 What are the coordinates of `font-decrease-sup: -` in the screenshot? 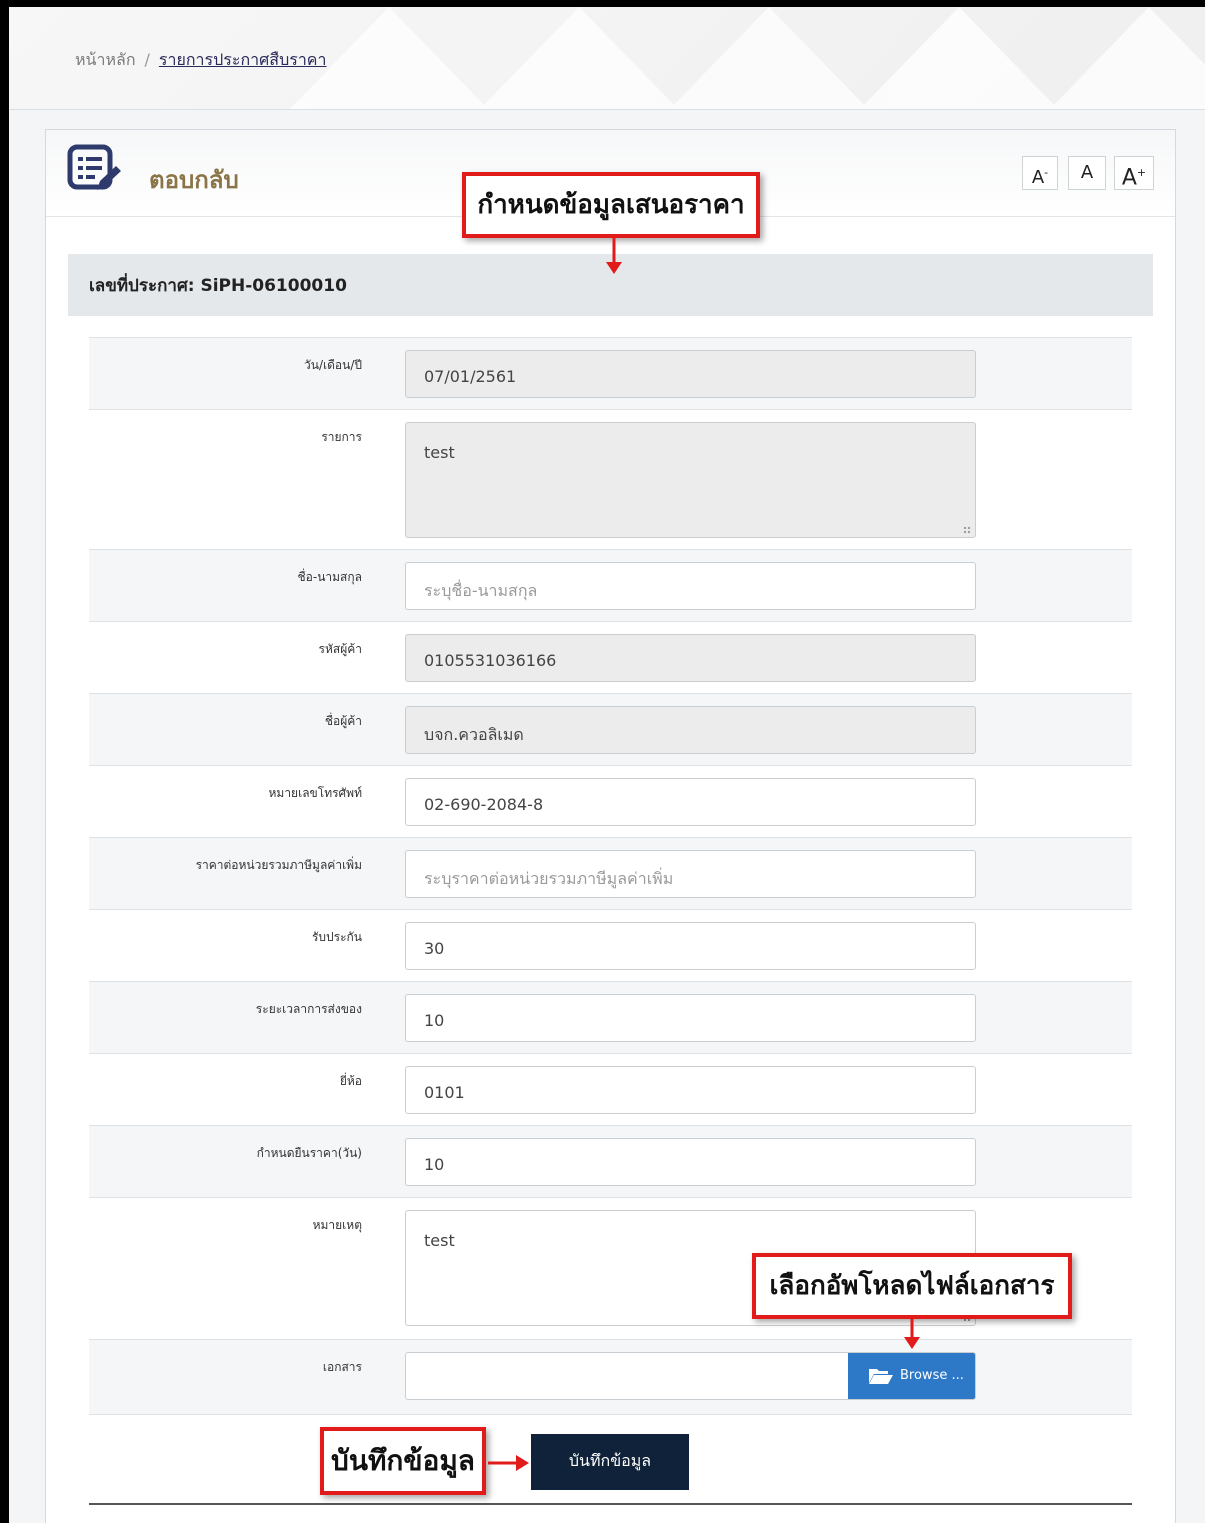 It's located at (1046, 172).